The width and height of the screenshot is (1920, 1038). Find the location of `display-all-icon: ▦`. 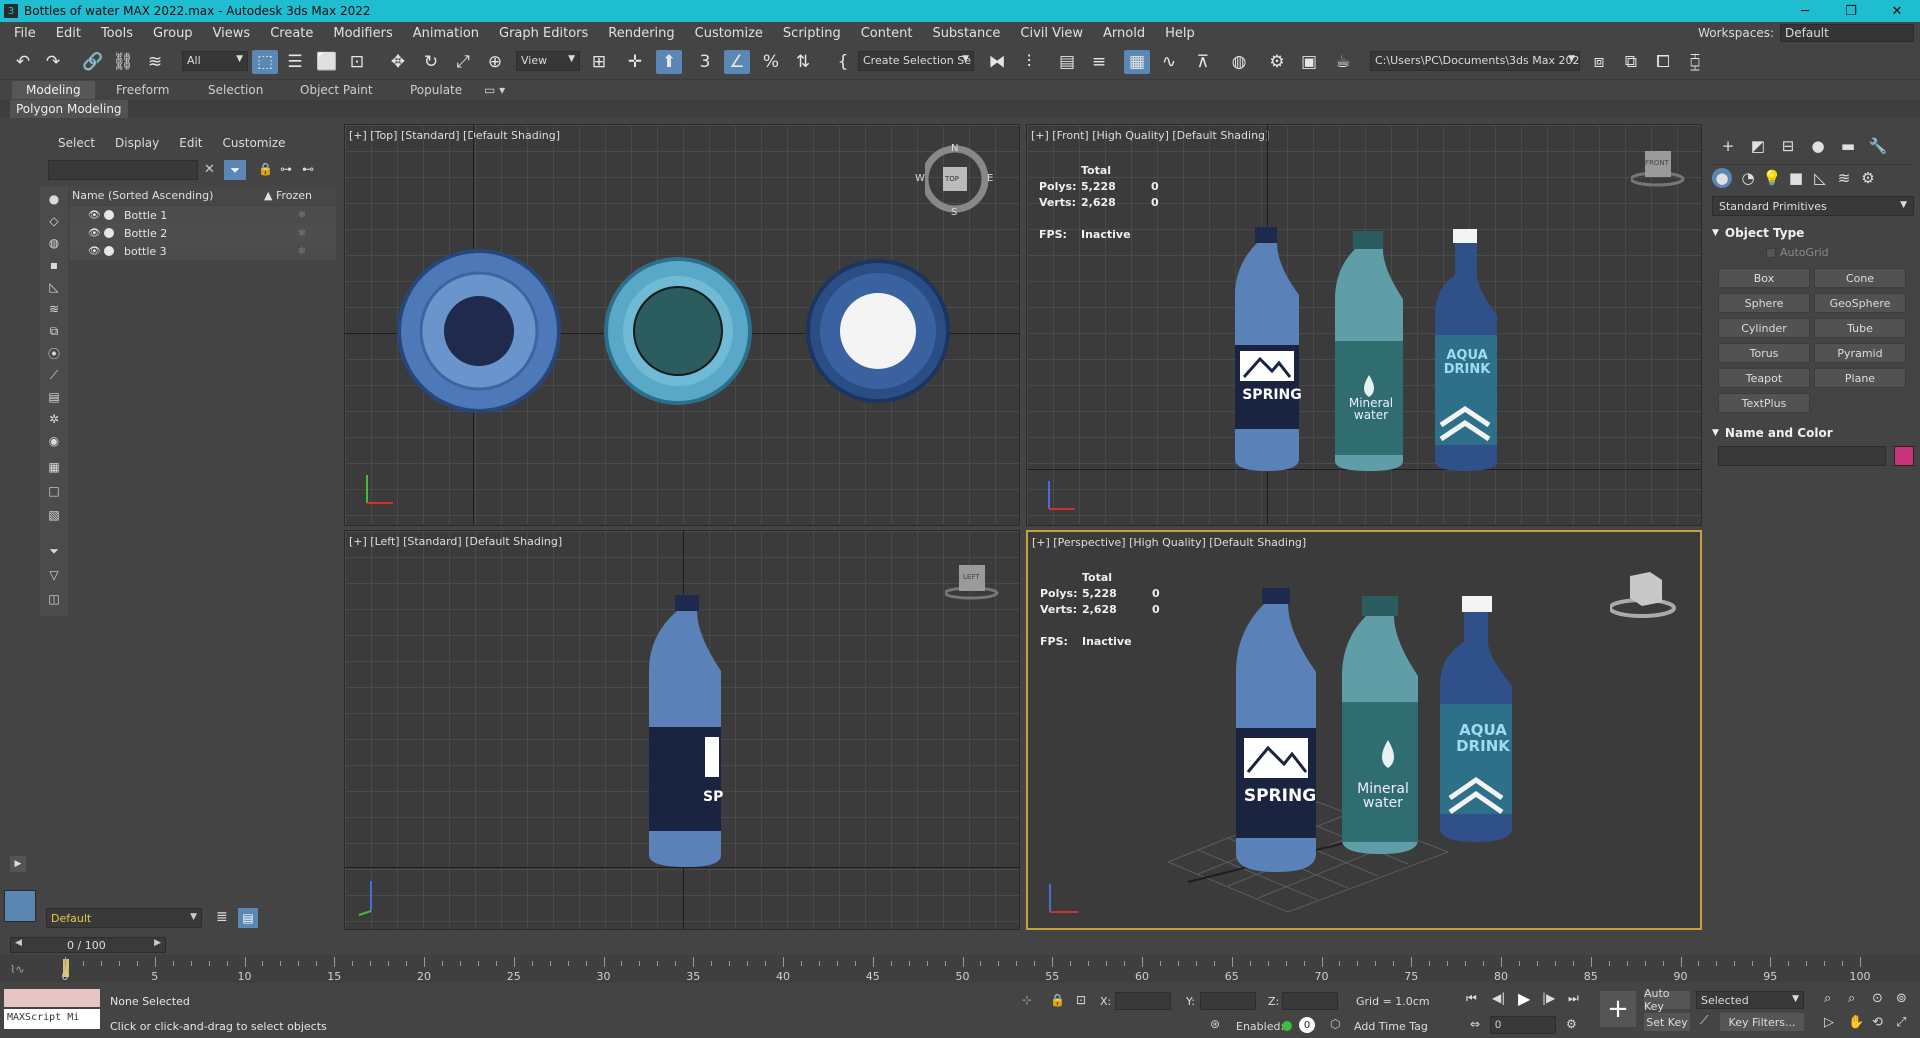

display-all-icon: ▦ is located at coordinates (54, 467).